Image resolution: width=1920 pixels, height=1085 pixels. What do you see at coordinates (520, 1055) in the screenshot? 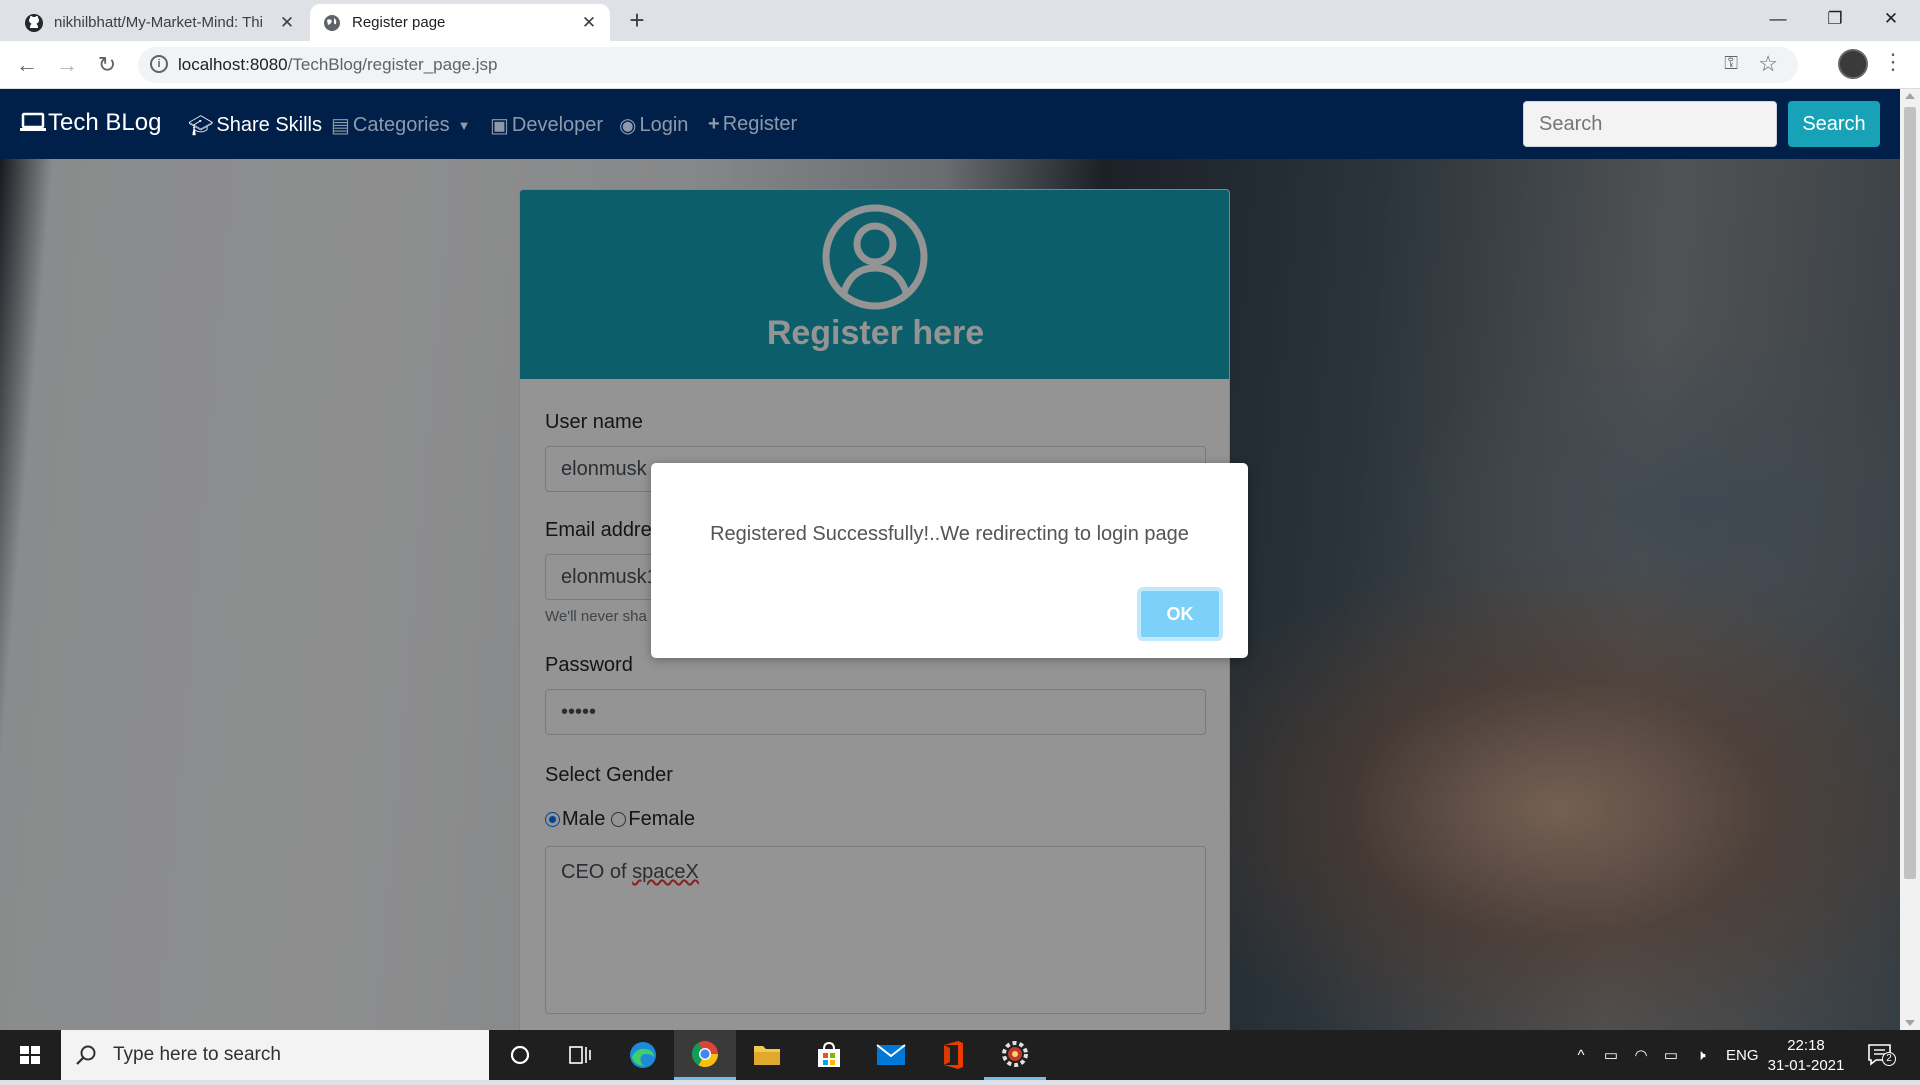
I see `cortana-icon` at bounding box center [520, 1055].